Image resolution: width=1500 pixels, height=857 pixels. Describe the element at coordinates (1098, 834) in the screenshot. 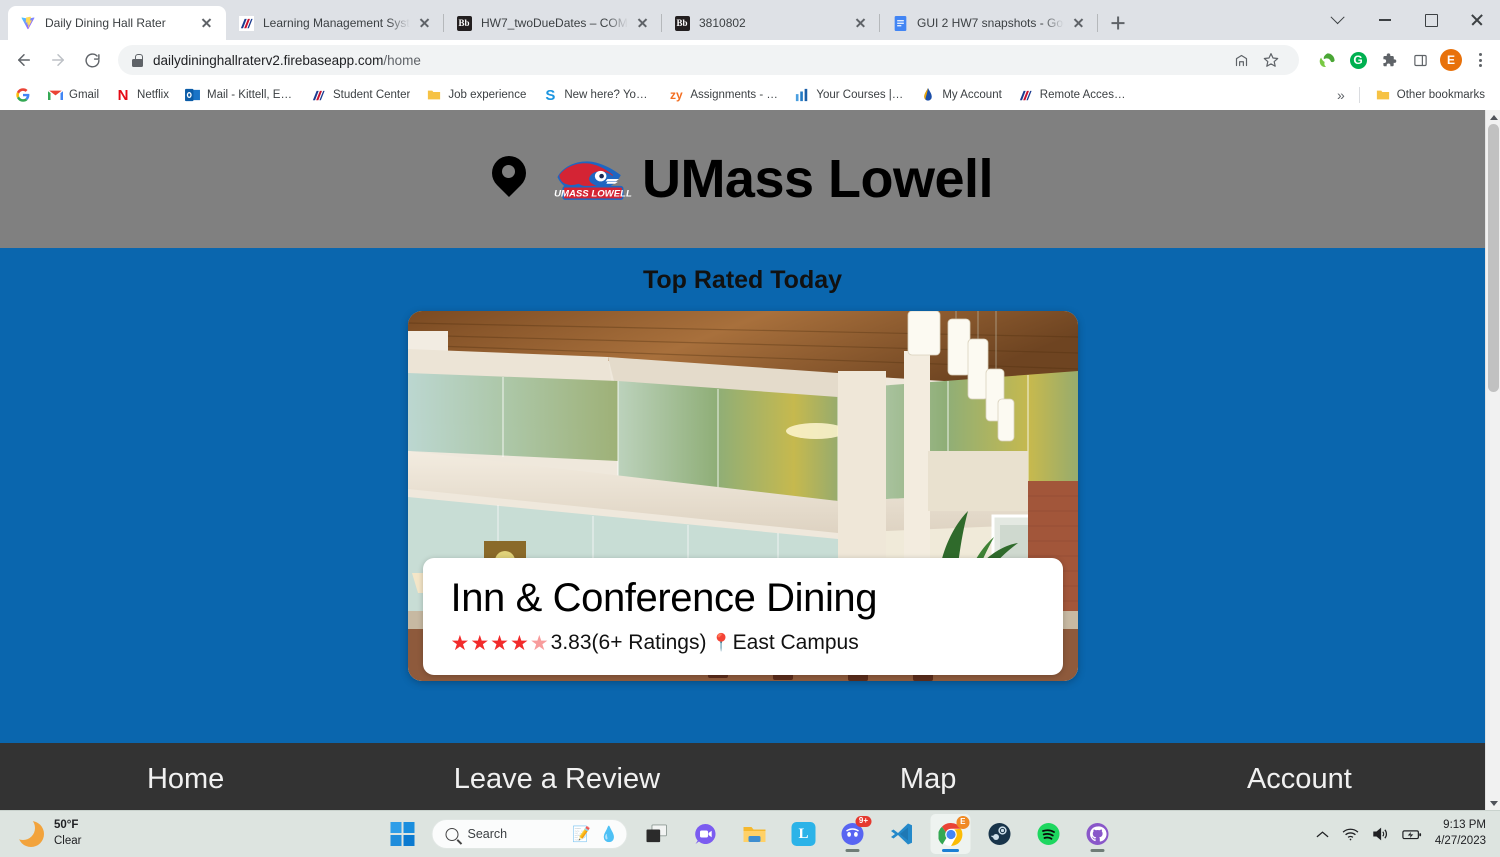

I see `github-app-button` at that location.